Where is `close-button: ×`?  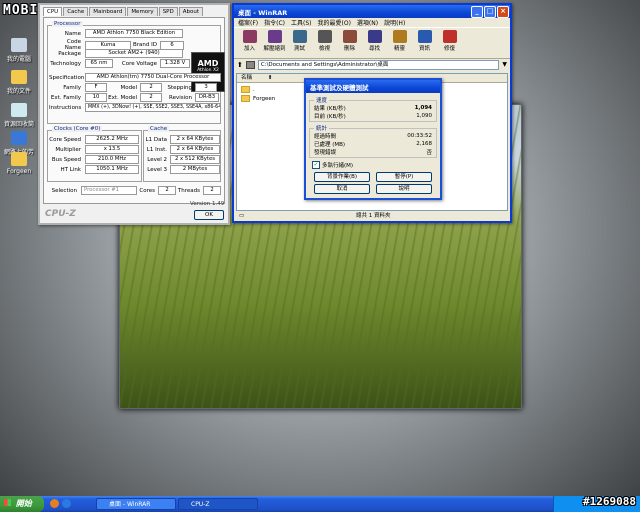
close-button: × is located at coordinates (503, 12).